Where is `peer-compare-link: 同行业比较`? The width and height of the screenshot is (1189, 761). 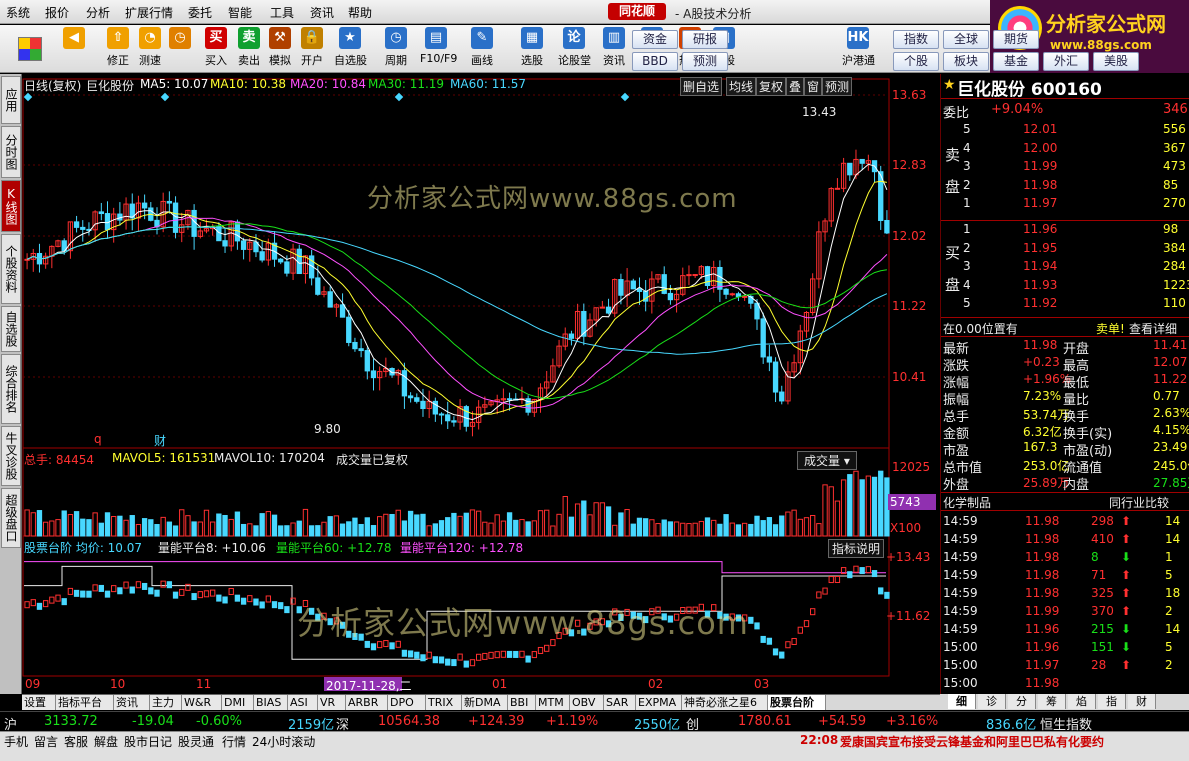
peer-compare-link: 同行业比较 is located at coordinates (1139, 502).